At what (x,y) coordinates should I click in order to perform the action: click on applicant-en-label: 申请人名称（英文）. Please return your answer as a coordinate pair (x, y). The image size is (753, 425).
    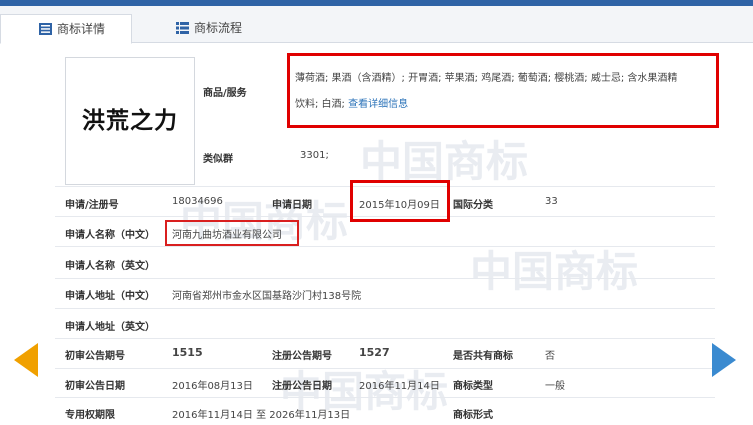
    Looking at the image, I should click on (110, 266).